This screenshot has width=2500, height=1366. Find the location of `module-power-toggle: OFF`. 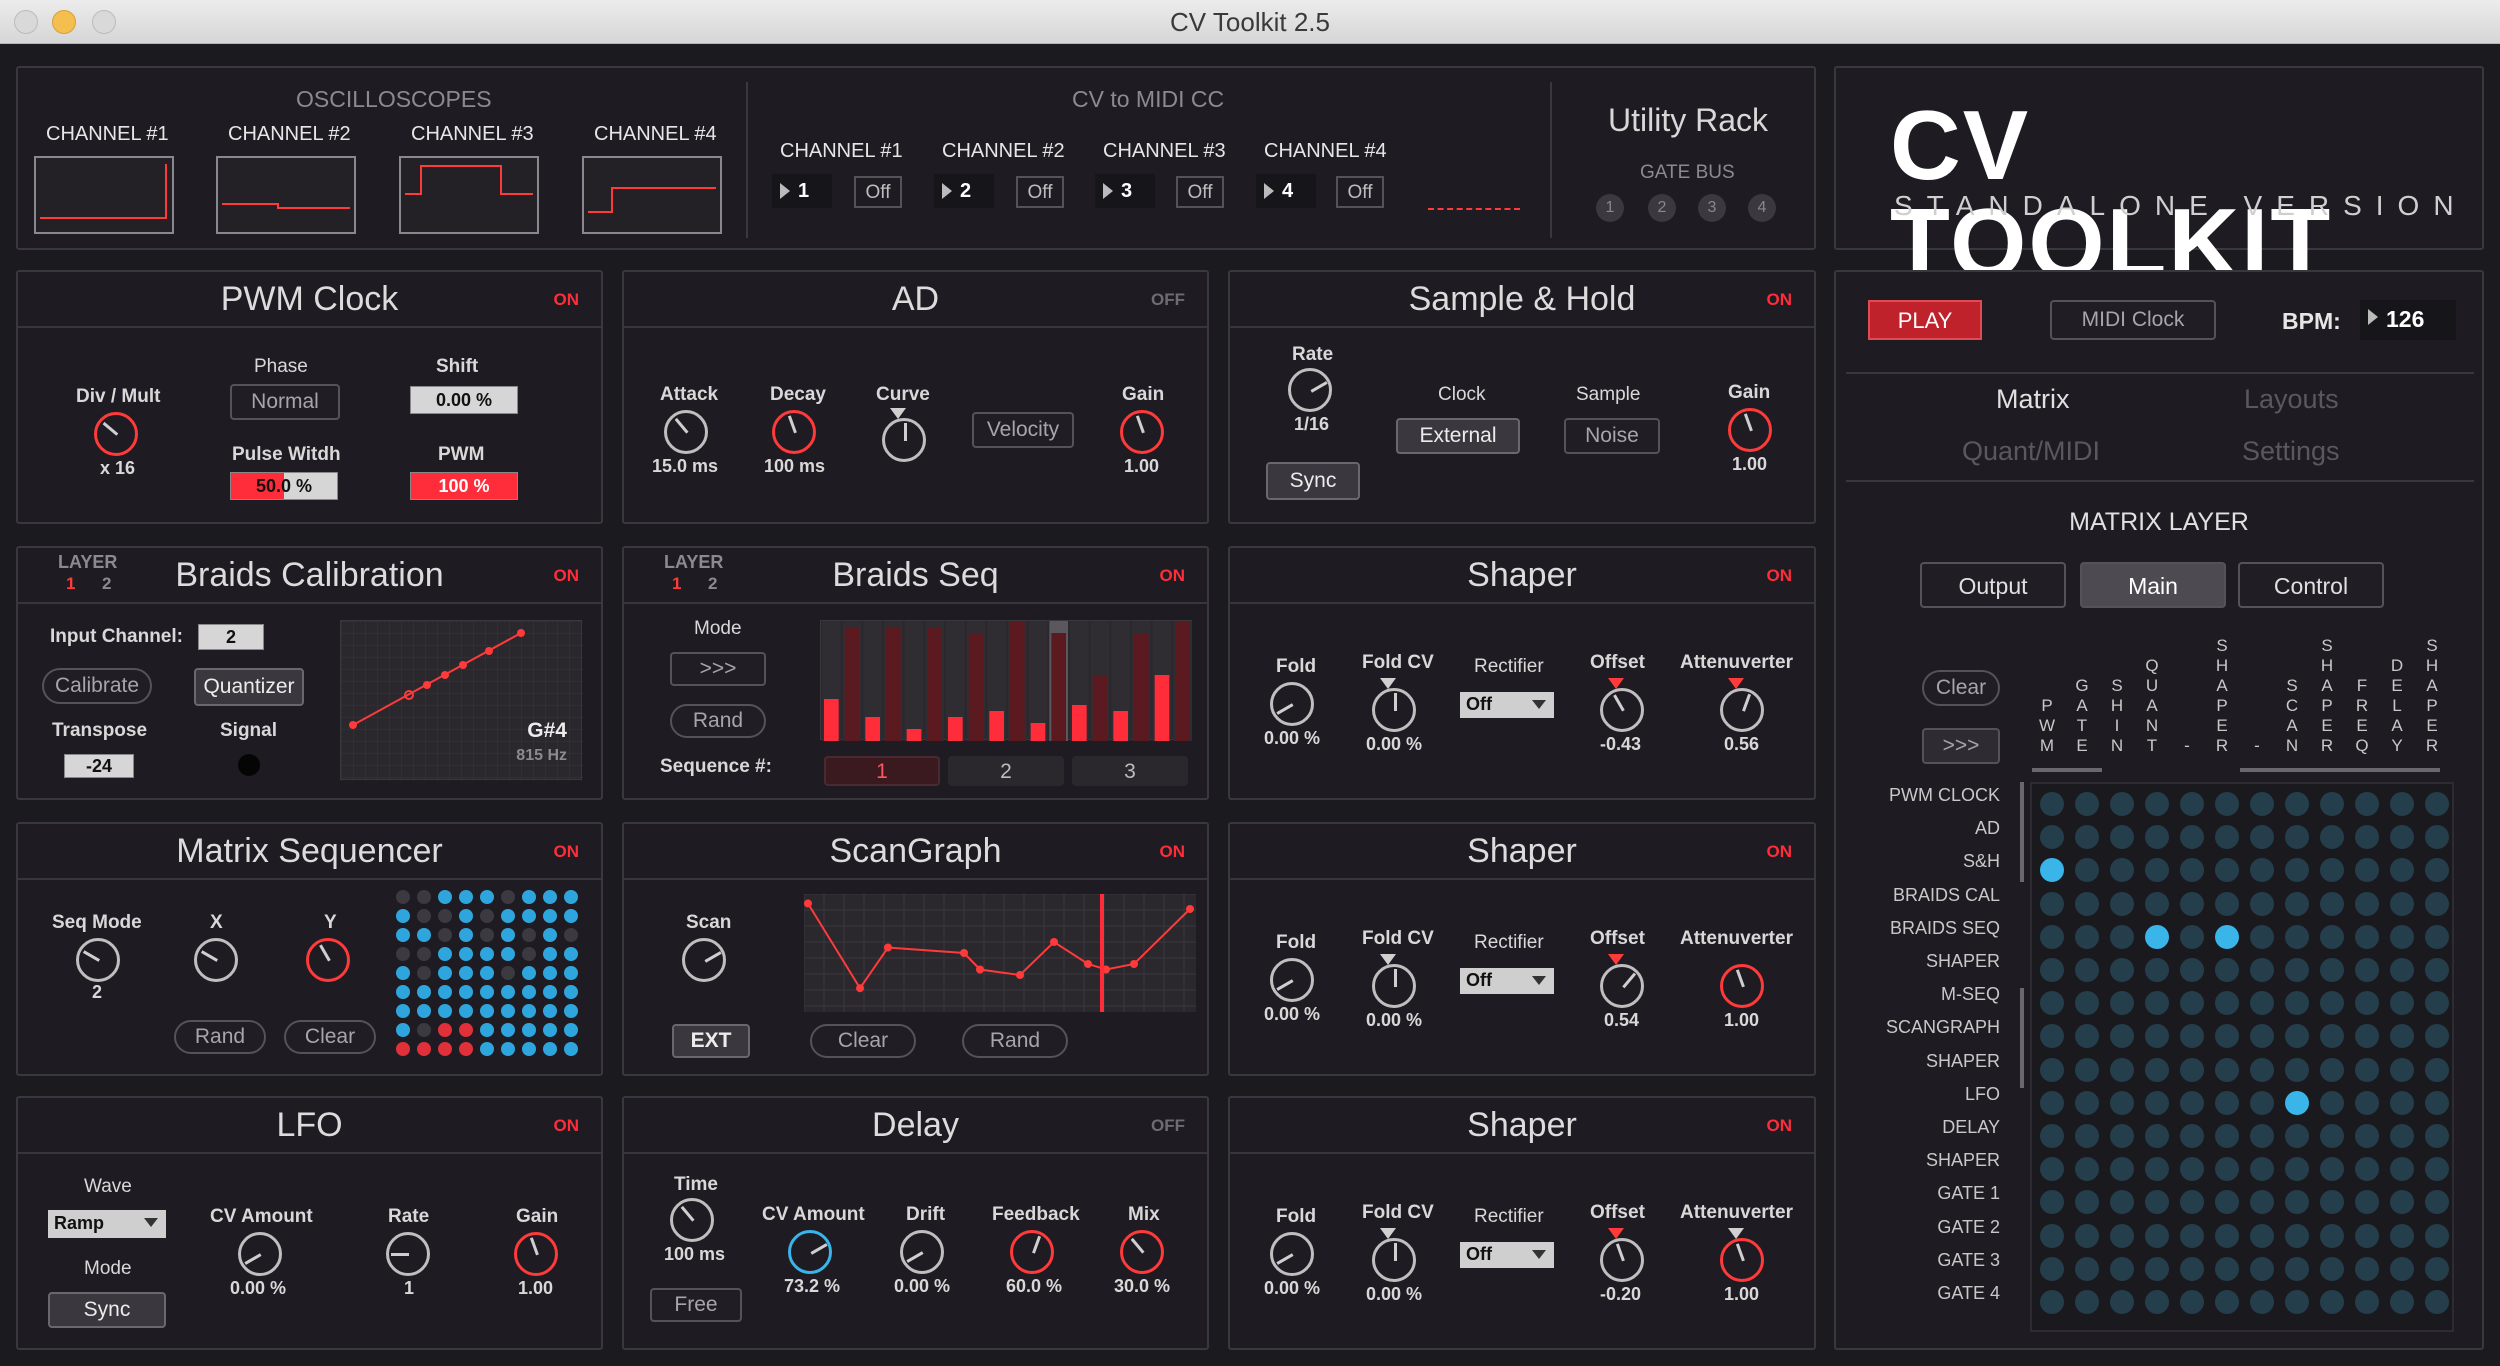

module-power-toggle: OFF is located at coordinates (1168, 300).